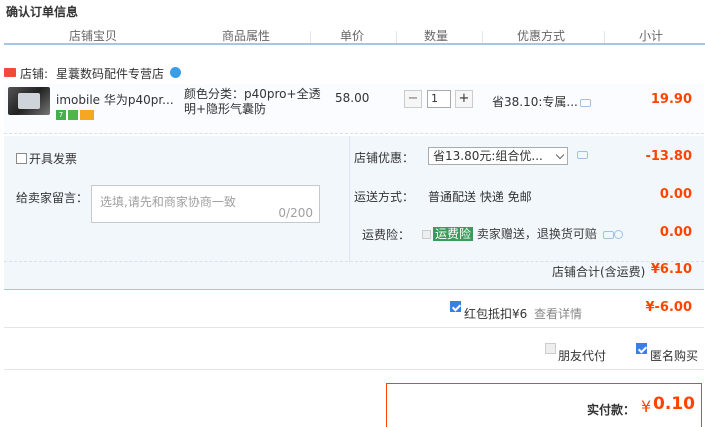  Describe the element at coordinates (252, 101) in the screenshot. I see `product-attributes: 颜色分类：p40pro+全透明+隐形气囊防` at that location.